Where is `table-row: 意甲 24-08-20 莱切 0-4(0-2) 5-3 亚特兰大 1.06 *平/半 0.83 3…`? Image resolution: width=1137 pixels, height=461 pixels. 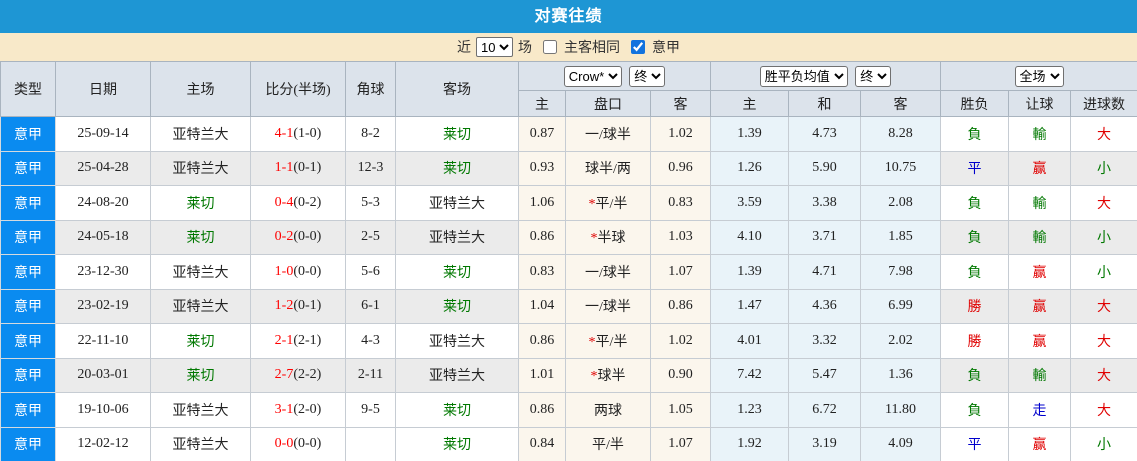
table-row: 意甲 24-08-20 莱切 0-4(0-2) 5-3 亚特兰大 1.06 *平/半 0.83 3… is located at coordinates (568, 203).